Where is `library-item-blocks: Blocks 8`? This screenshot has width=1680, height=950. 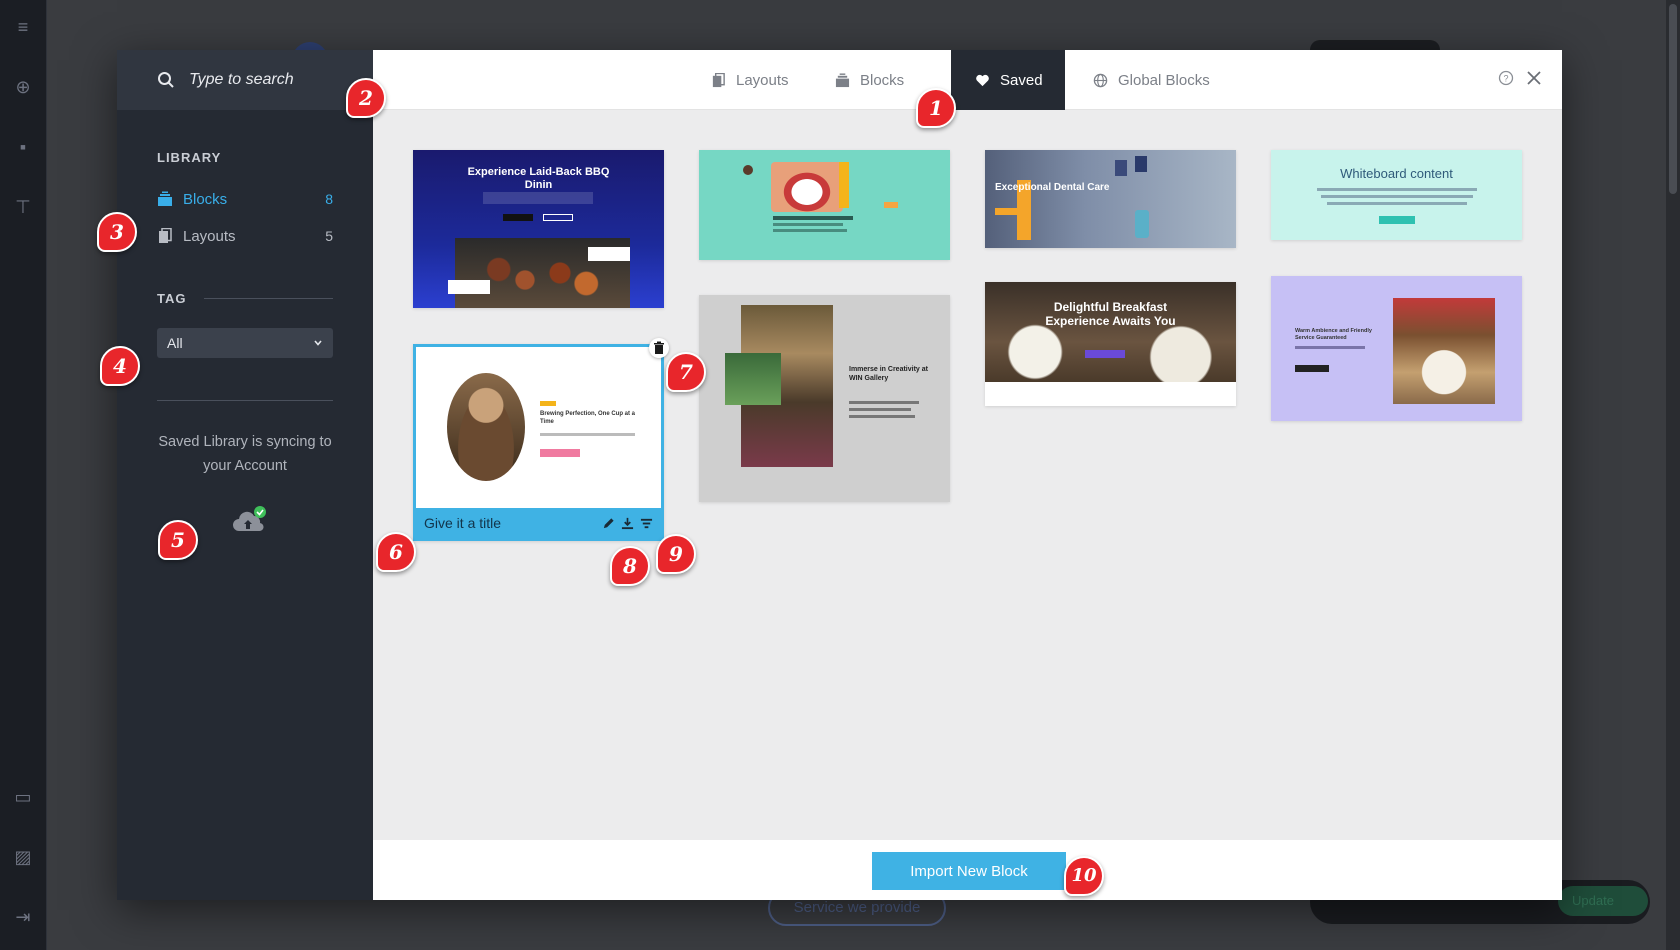 library-item-blocks: Blocks 8 is located at coordinates (245, 199).